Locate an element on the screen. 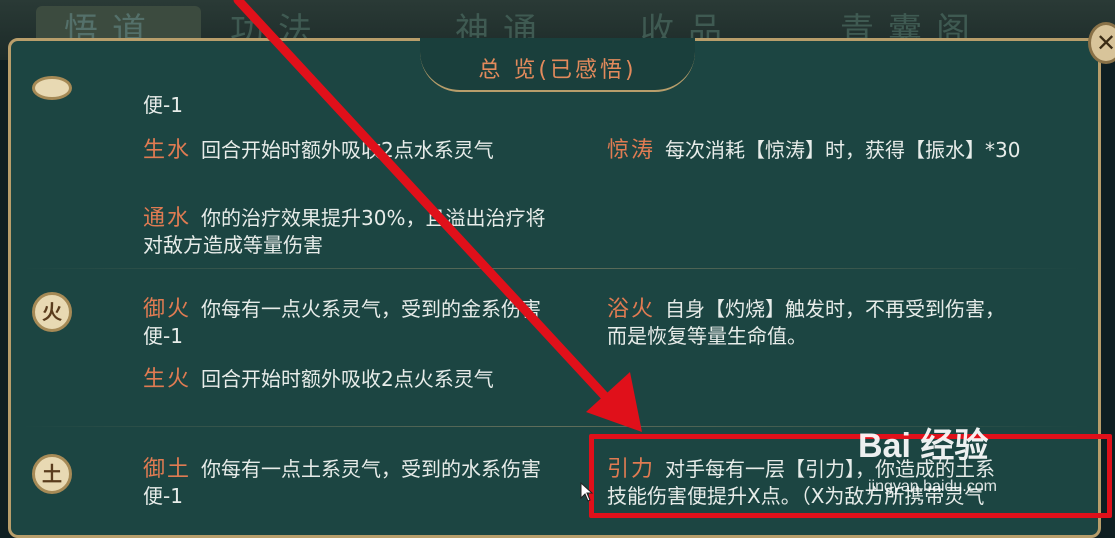 This screenshot has height=538, width=1115. highlight-box is located at coordinates (850, 476).